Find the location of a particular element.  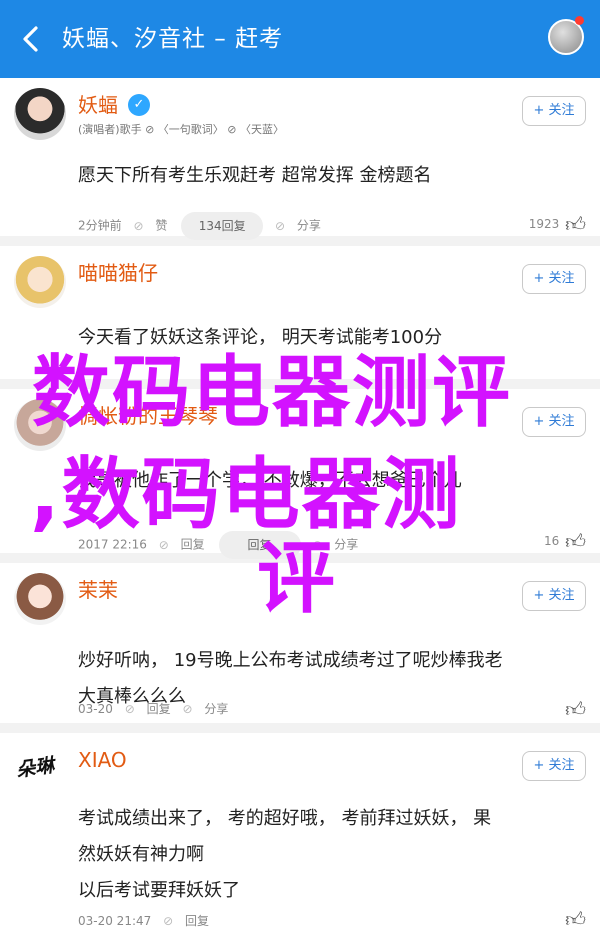

comment-text: 愿天下所有考生乐观赶考 超常发挥 金榜题名 is located at coordinates (328, 176).